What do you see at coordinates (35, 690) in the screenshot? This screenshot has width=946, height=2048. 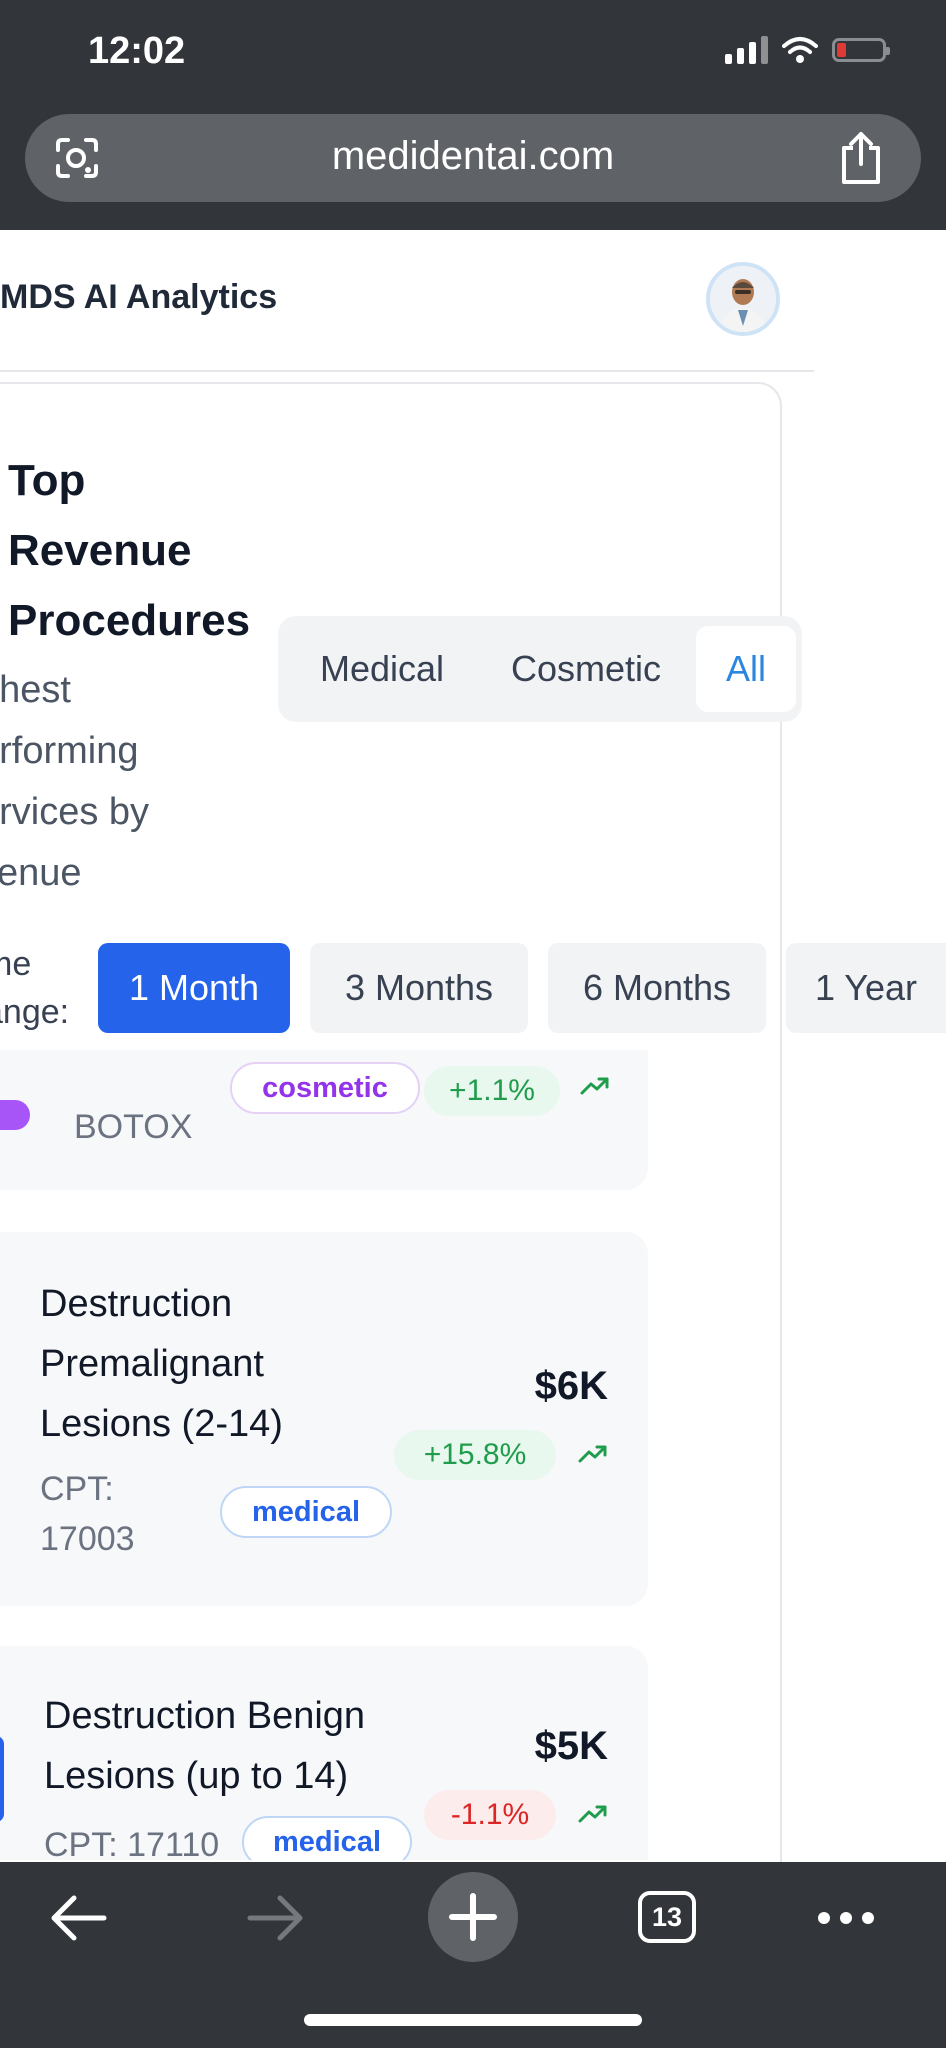 I see `card-subtitle-line: ghest` at bounding box center [35, 690].